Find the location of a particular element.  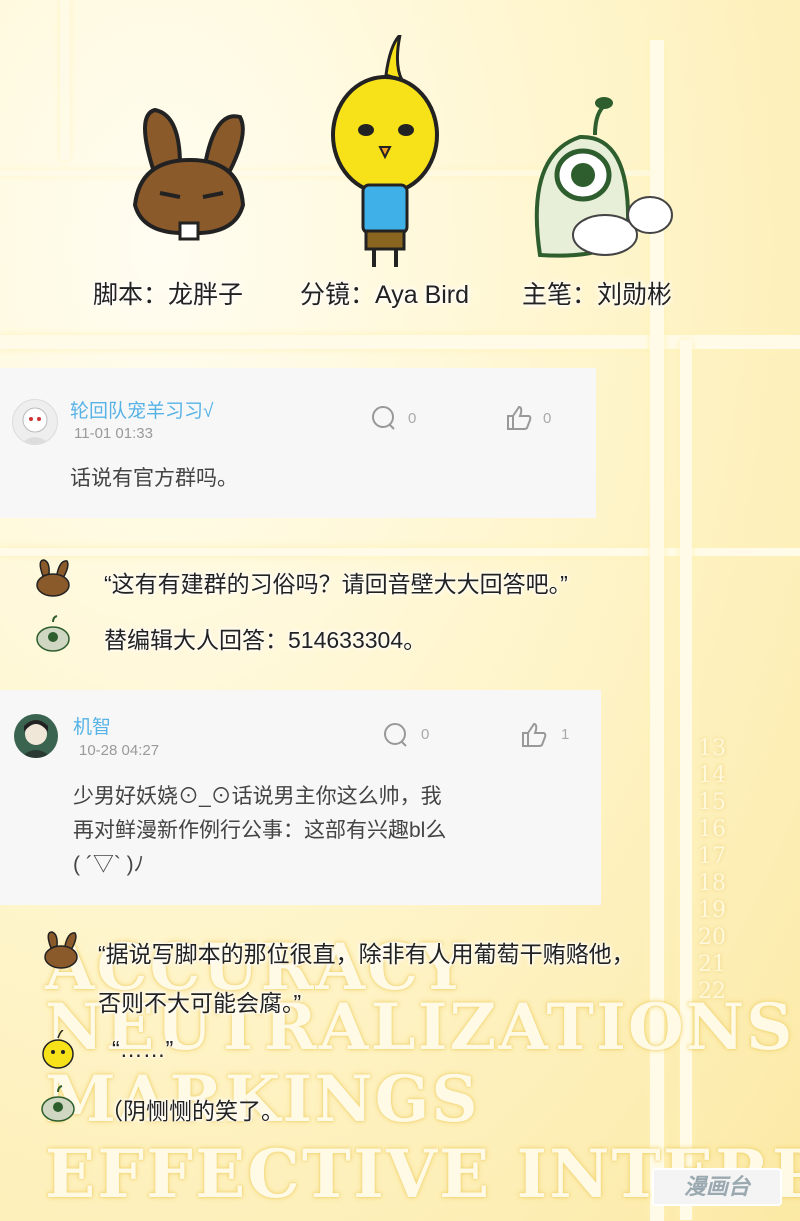

comment-timestamp: 11-01 01:33 is located at coordinates (113, 433).